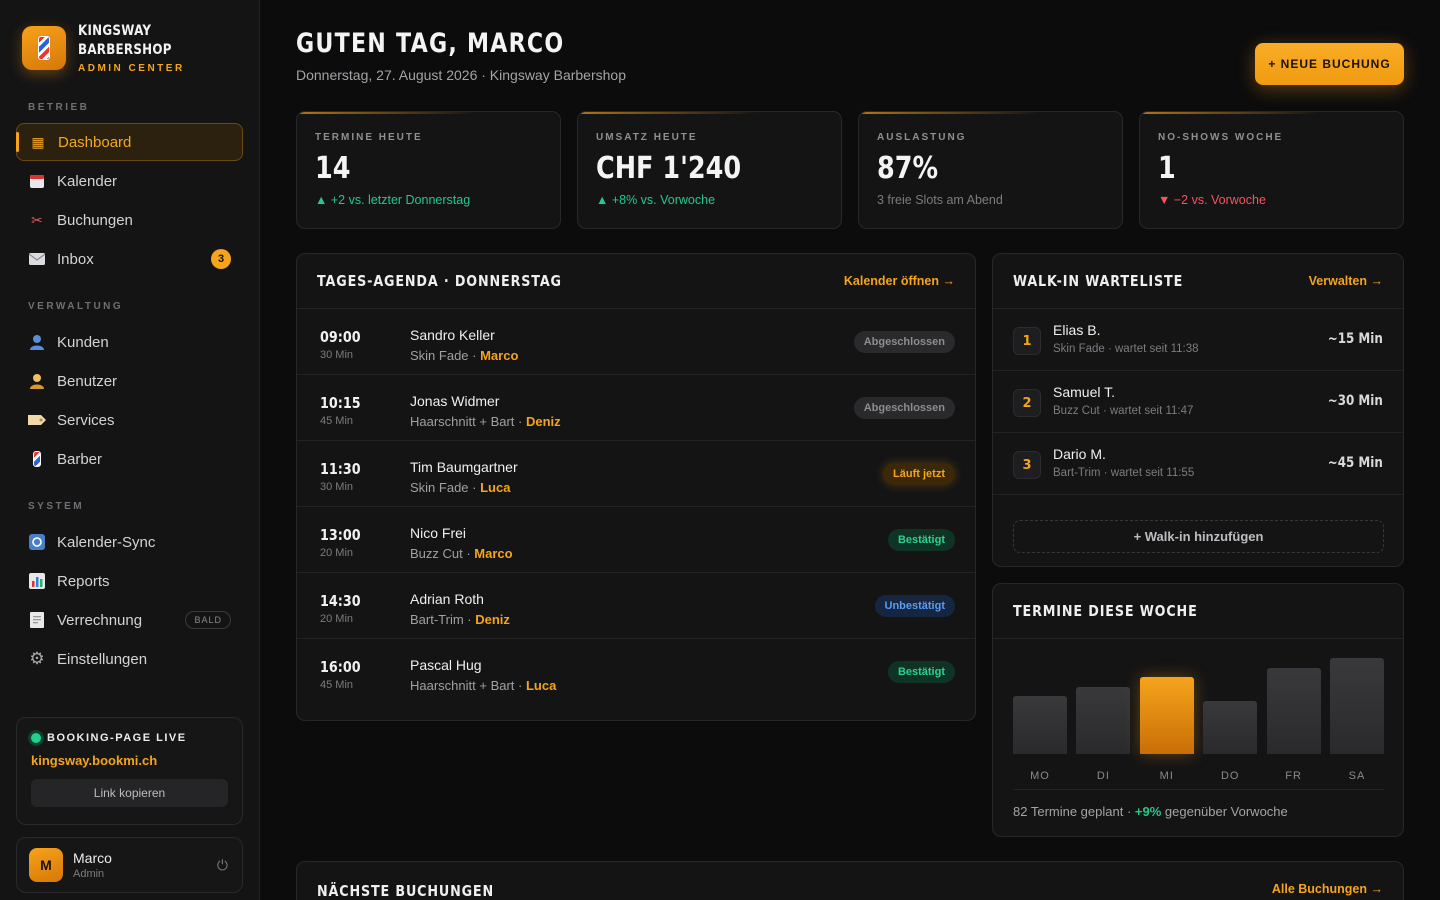 The height and width of the screenshot is (900, 1440). Describe the element at coordinates (129, 459) in the screenshot. I see `sidebar-item-barber: Barber` at that location.